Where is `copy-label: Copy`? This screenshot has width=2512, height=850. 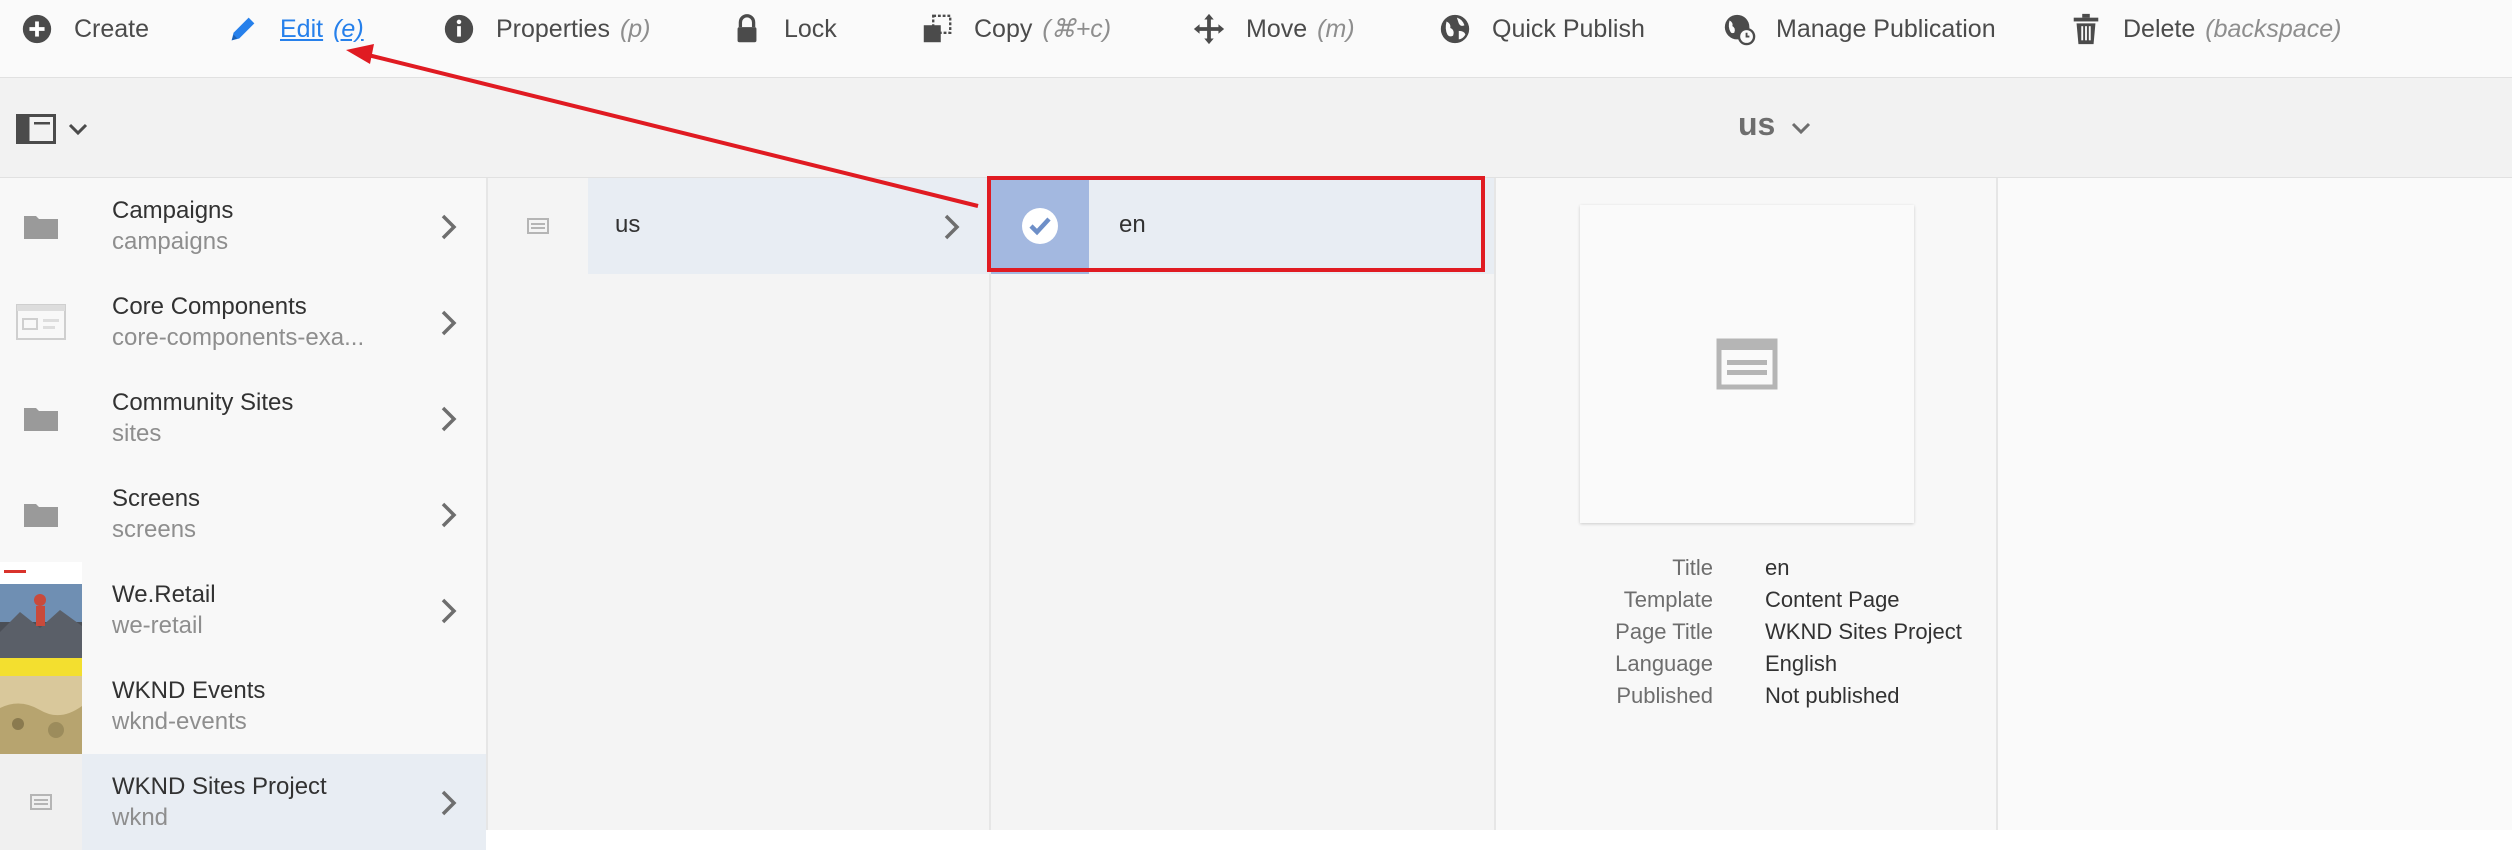
copy-label: Copy is located at coordinates (1003, 28).